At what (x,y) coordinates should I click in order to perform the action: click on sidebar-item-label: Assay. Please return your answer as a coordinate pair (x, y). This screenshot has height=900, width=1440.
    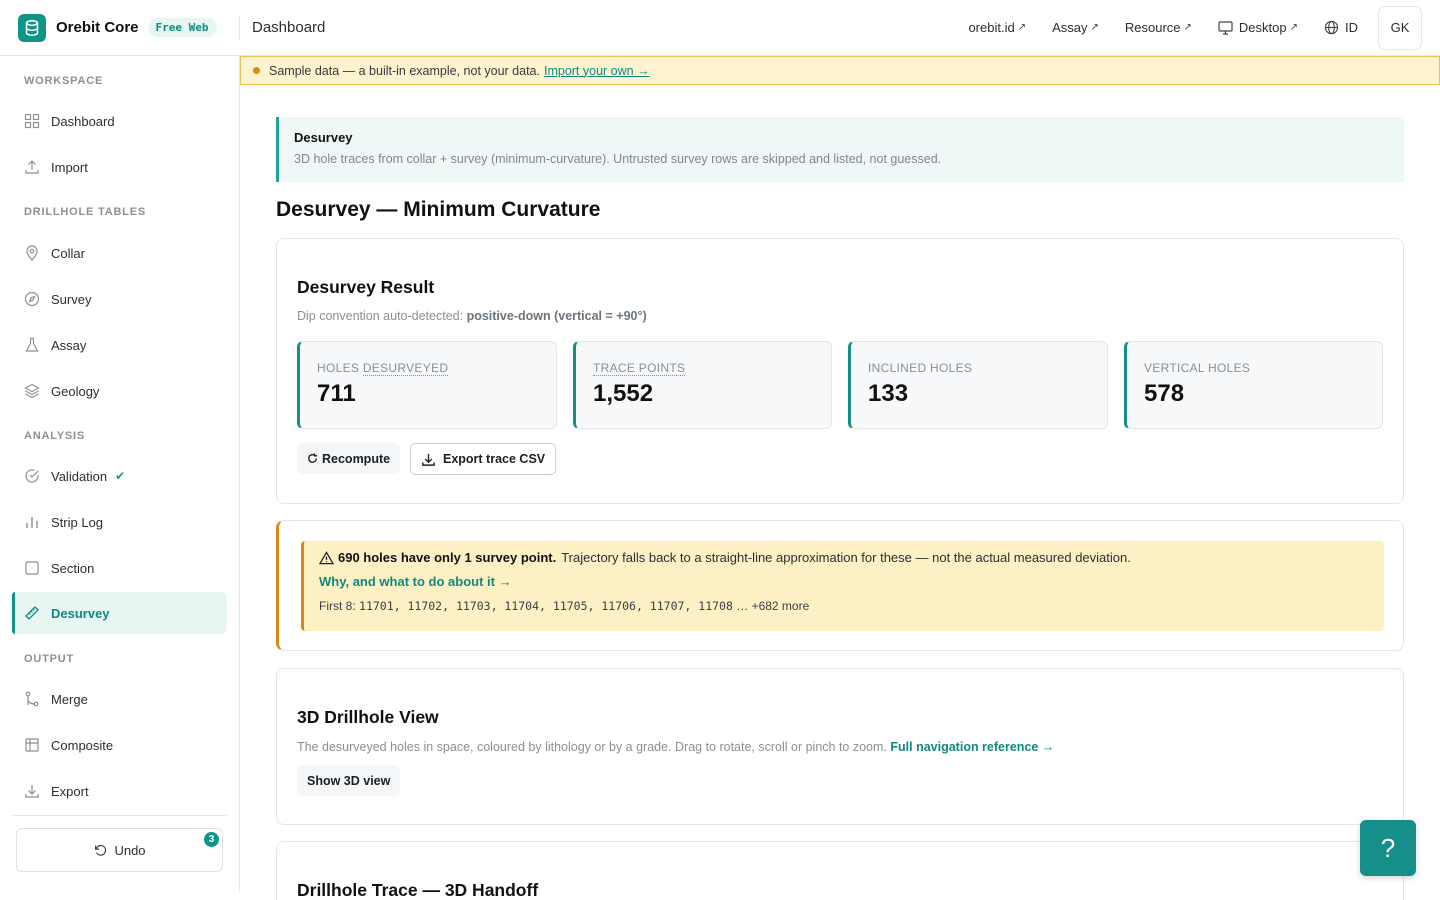
    Looking at the image, I should click on (69, 345).